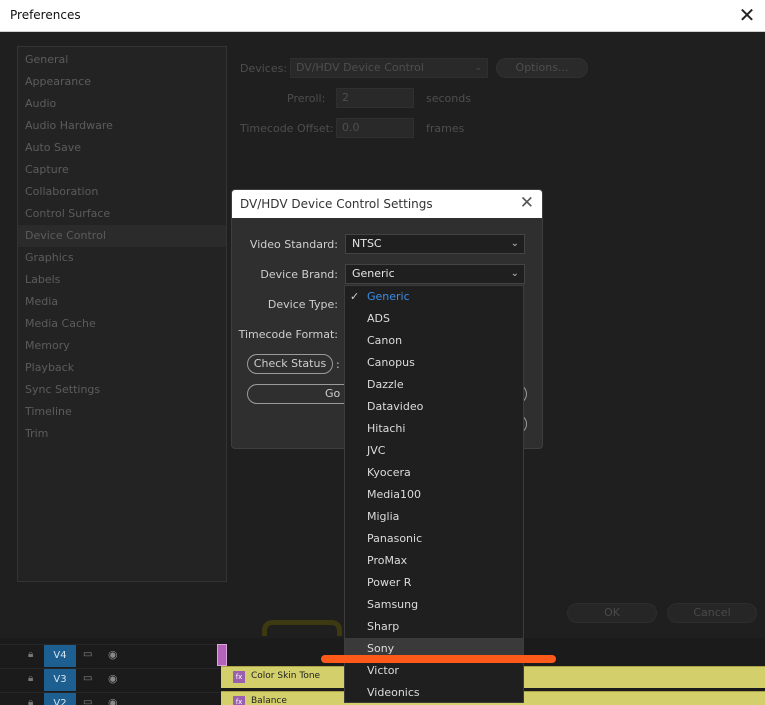 The width and height of the screenshot is (765, 705). I want to click on video-standard-select: NTSC ⌄, so click(435, 244).